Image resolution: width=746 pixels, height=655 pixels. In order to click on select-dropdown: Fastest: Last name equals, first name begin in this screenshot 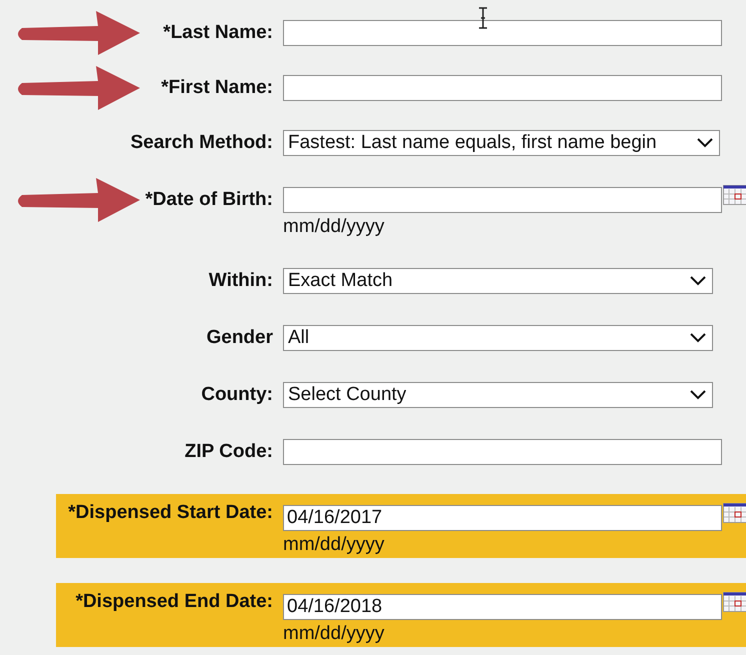, I will do `click(501, 143)`.